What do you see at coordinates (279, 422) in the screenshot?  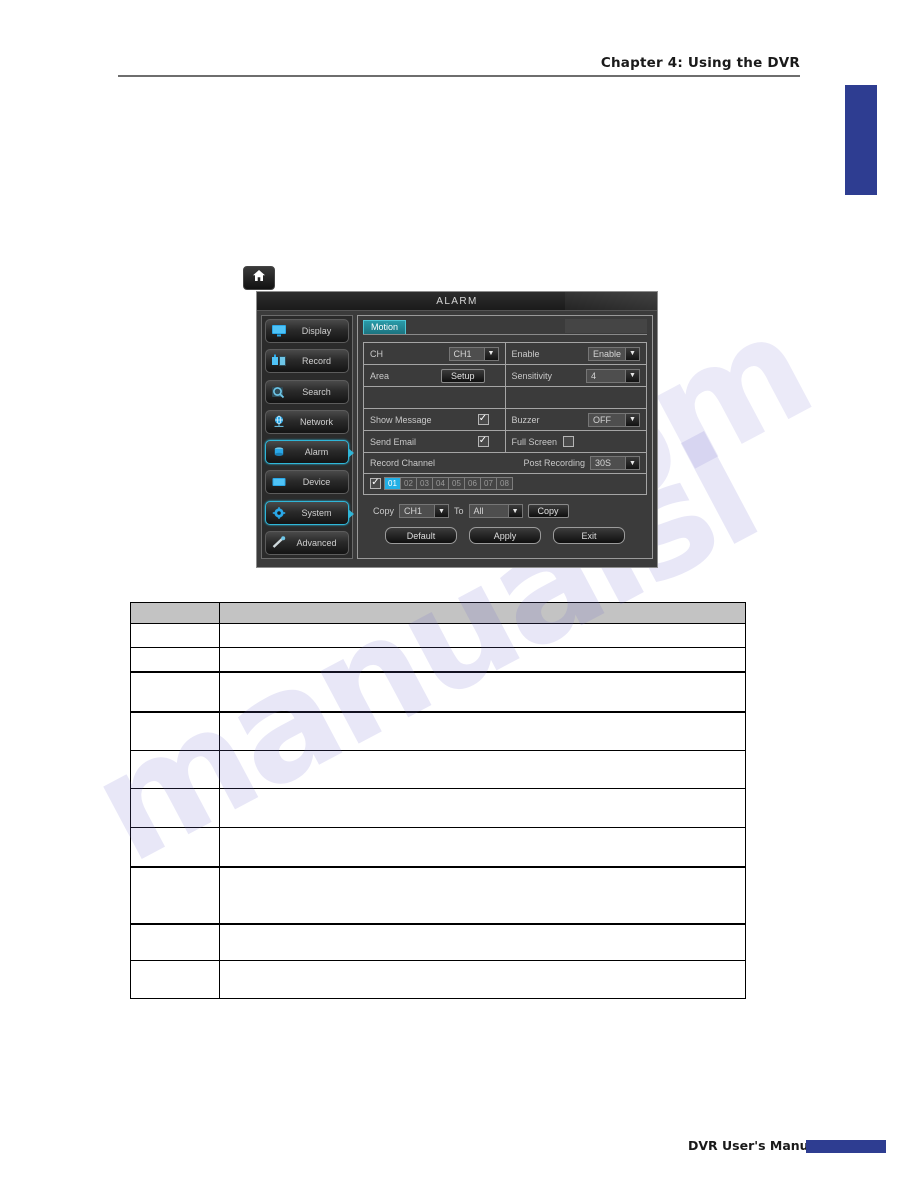 I see `globe-icon` at bounding box center [279, 422].